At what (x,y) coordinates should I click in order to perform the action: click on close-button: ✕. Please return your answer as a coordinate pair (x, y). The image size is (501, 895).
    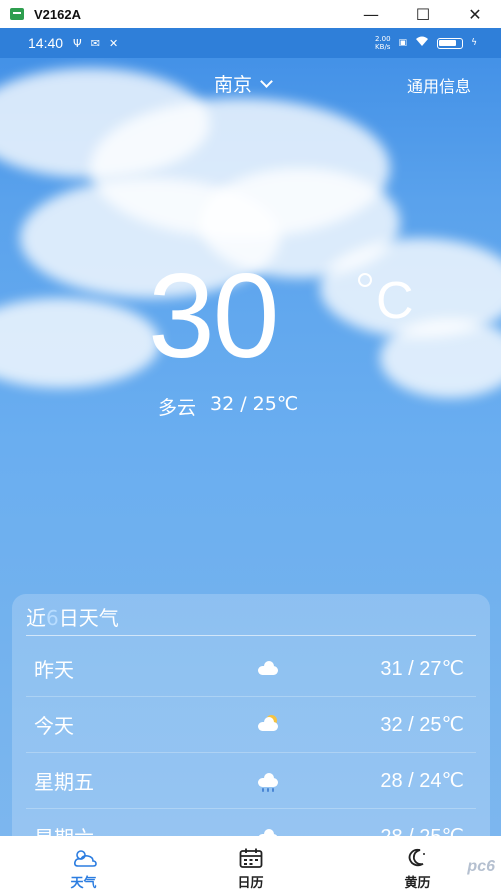
    Looking at the image, I should click on (475, 14).